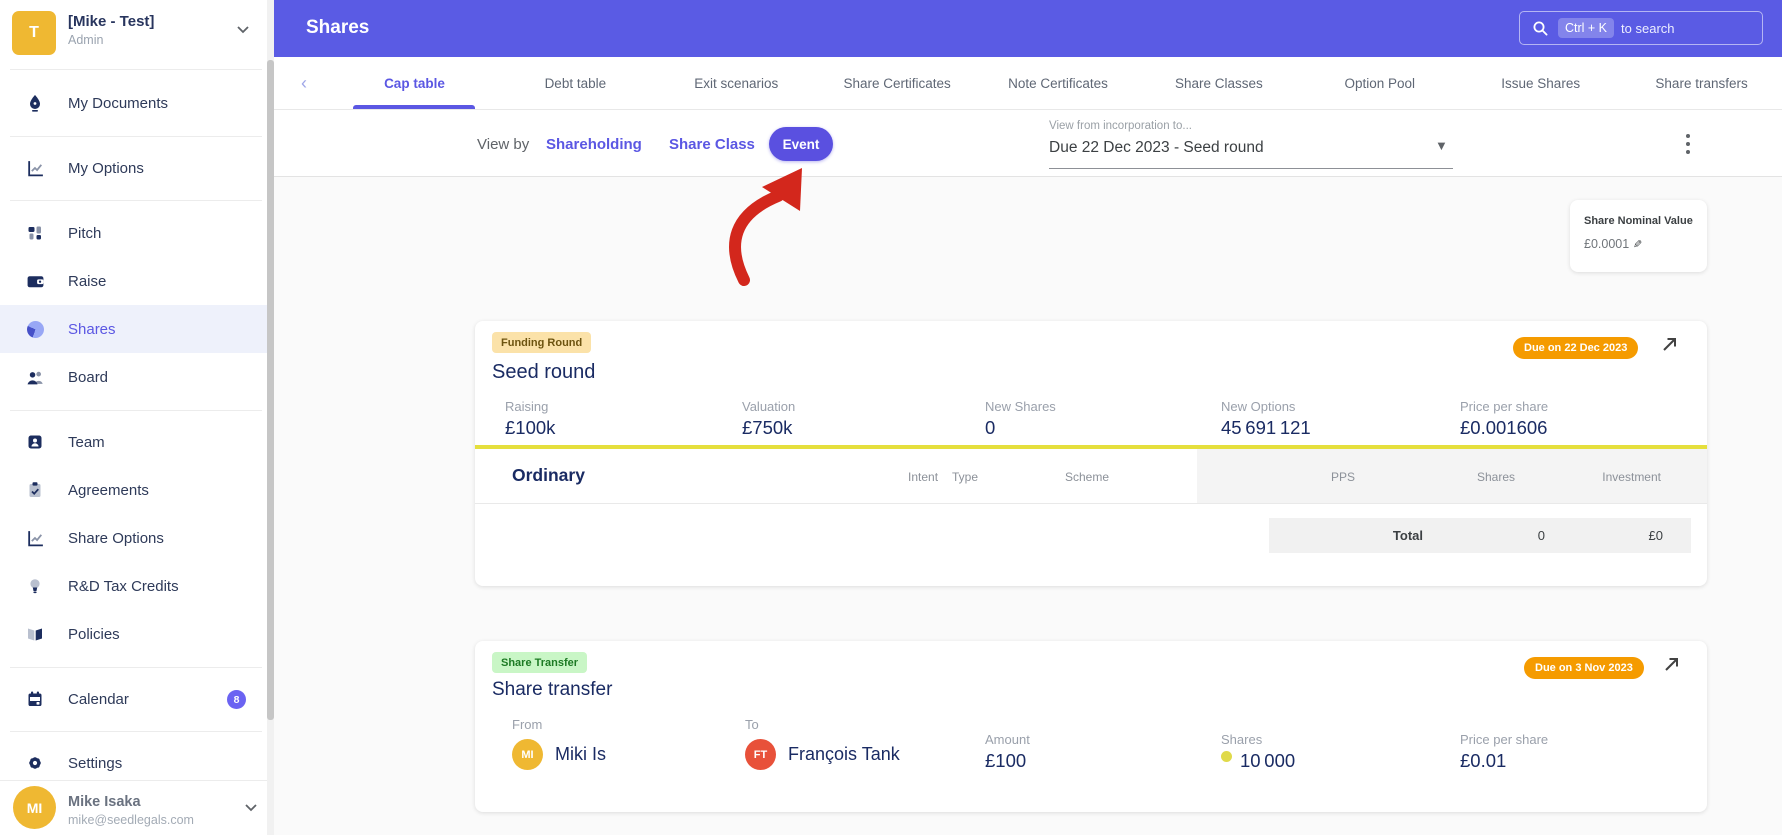 This screenshot has width=1782, height=835. I want to click on tabs-scroll-left-chevron-icon: ‹, so click(304, 83).